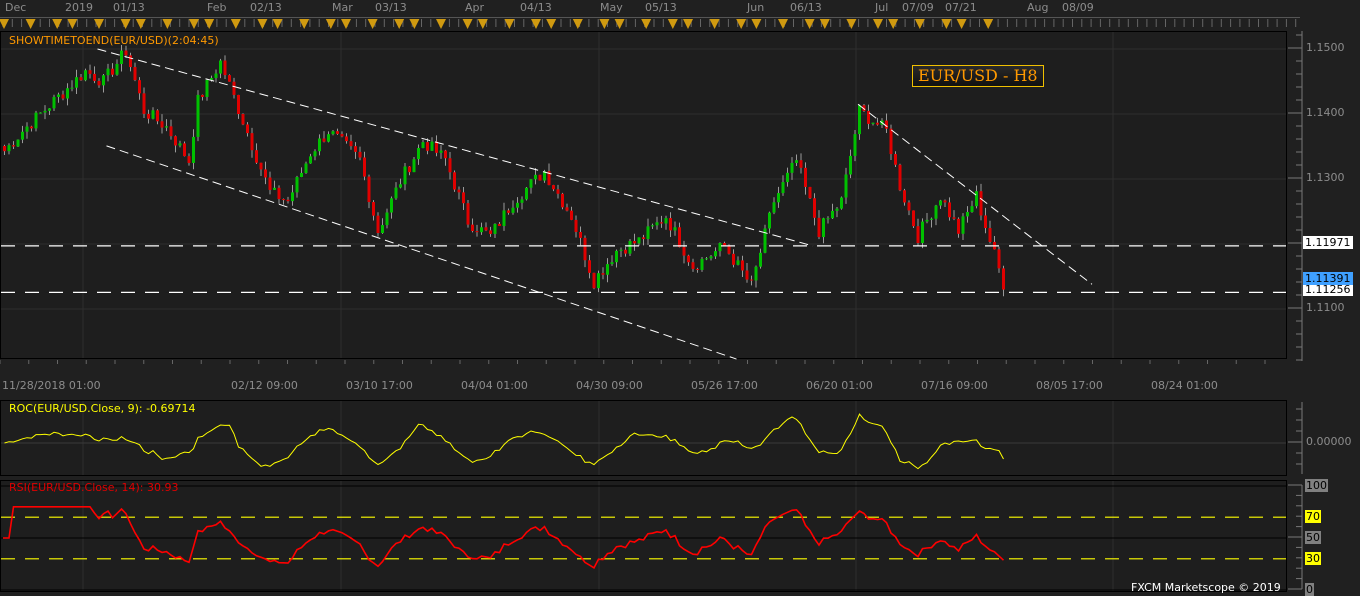 This screenshot has width=1360, height=596. Describe the element at coordinates (391, 7) in the screenshot. I see `top-axis-label: 03/13` at that location.